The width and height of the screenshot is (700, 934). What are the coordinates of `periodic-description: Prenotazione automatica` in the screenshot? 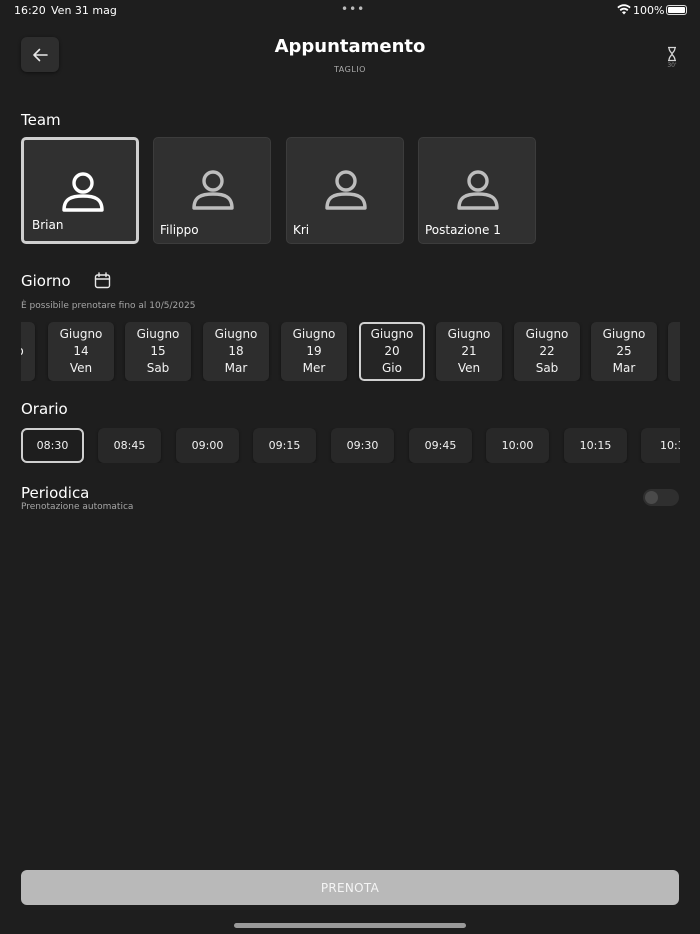 It's located at (77, 507).